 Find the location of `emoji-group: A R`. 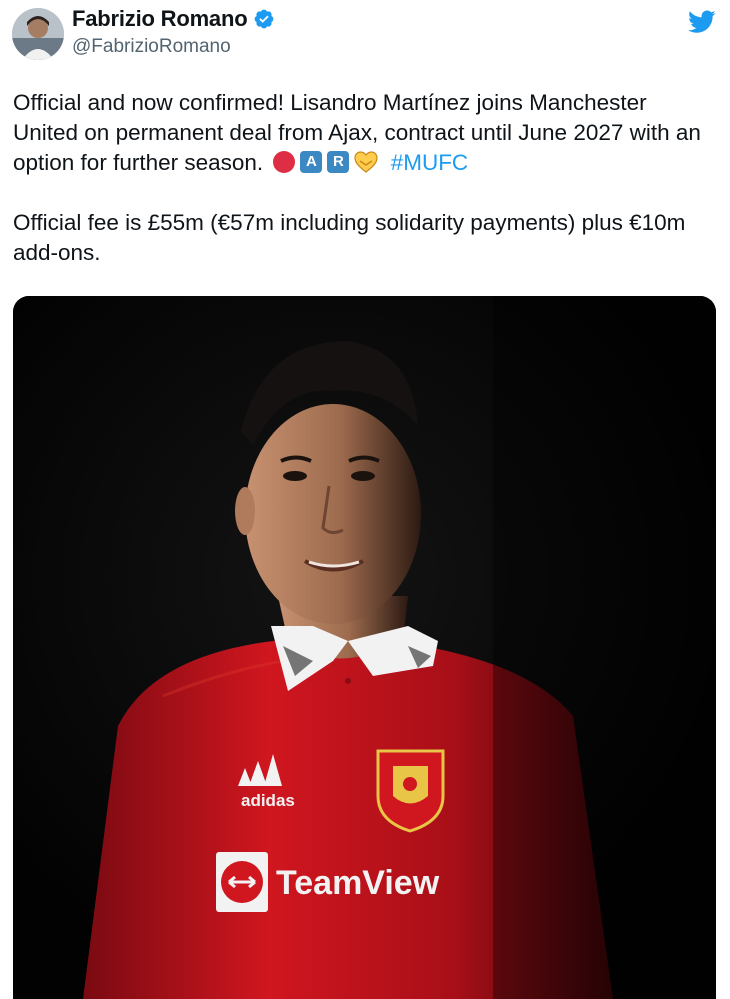

emoji-group: A R is located at coordinates (326, 162).